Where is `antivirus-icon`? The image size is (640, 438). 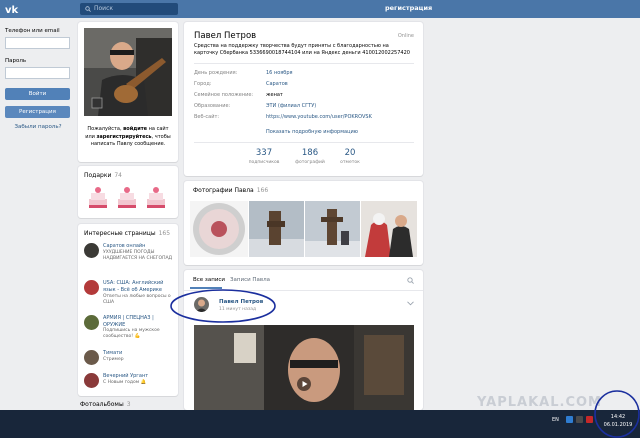
antivirus-icon is located at coordinates (589, 419).